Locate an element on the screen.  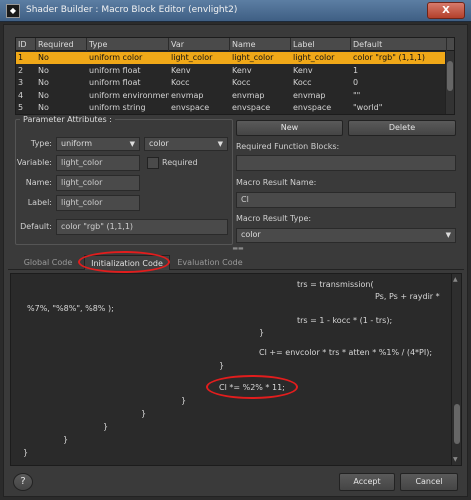
required-checkbox is located at coordinates (153, 163).